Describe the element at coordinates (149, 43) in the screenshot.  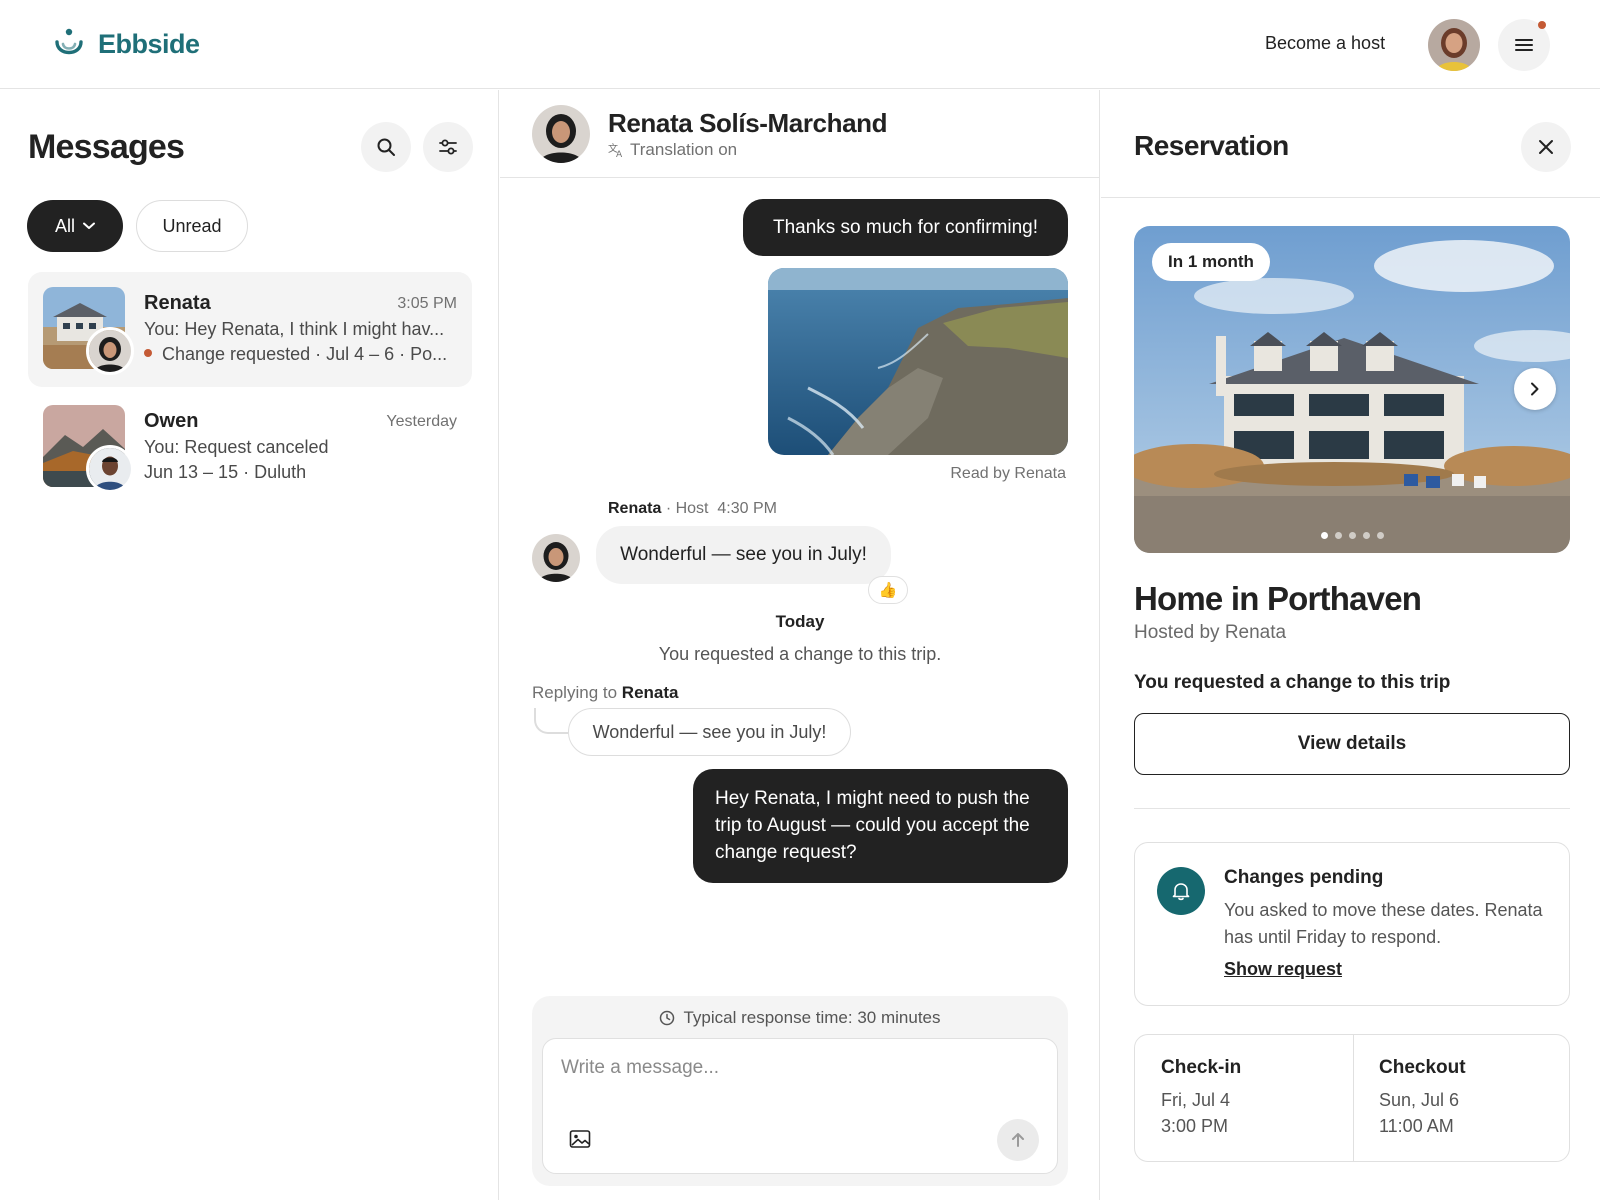
I see `brand-name: Ebbside` at that location.